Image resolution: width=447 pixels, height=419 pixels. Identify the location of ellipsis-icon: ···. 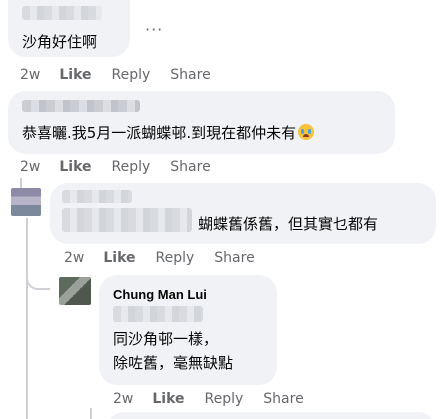
(154, 29).